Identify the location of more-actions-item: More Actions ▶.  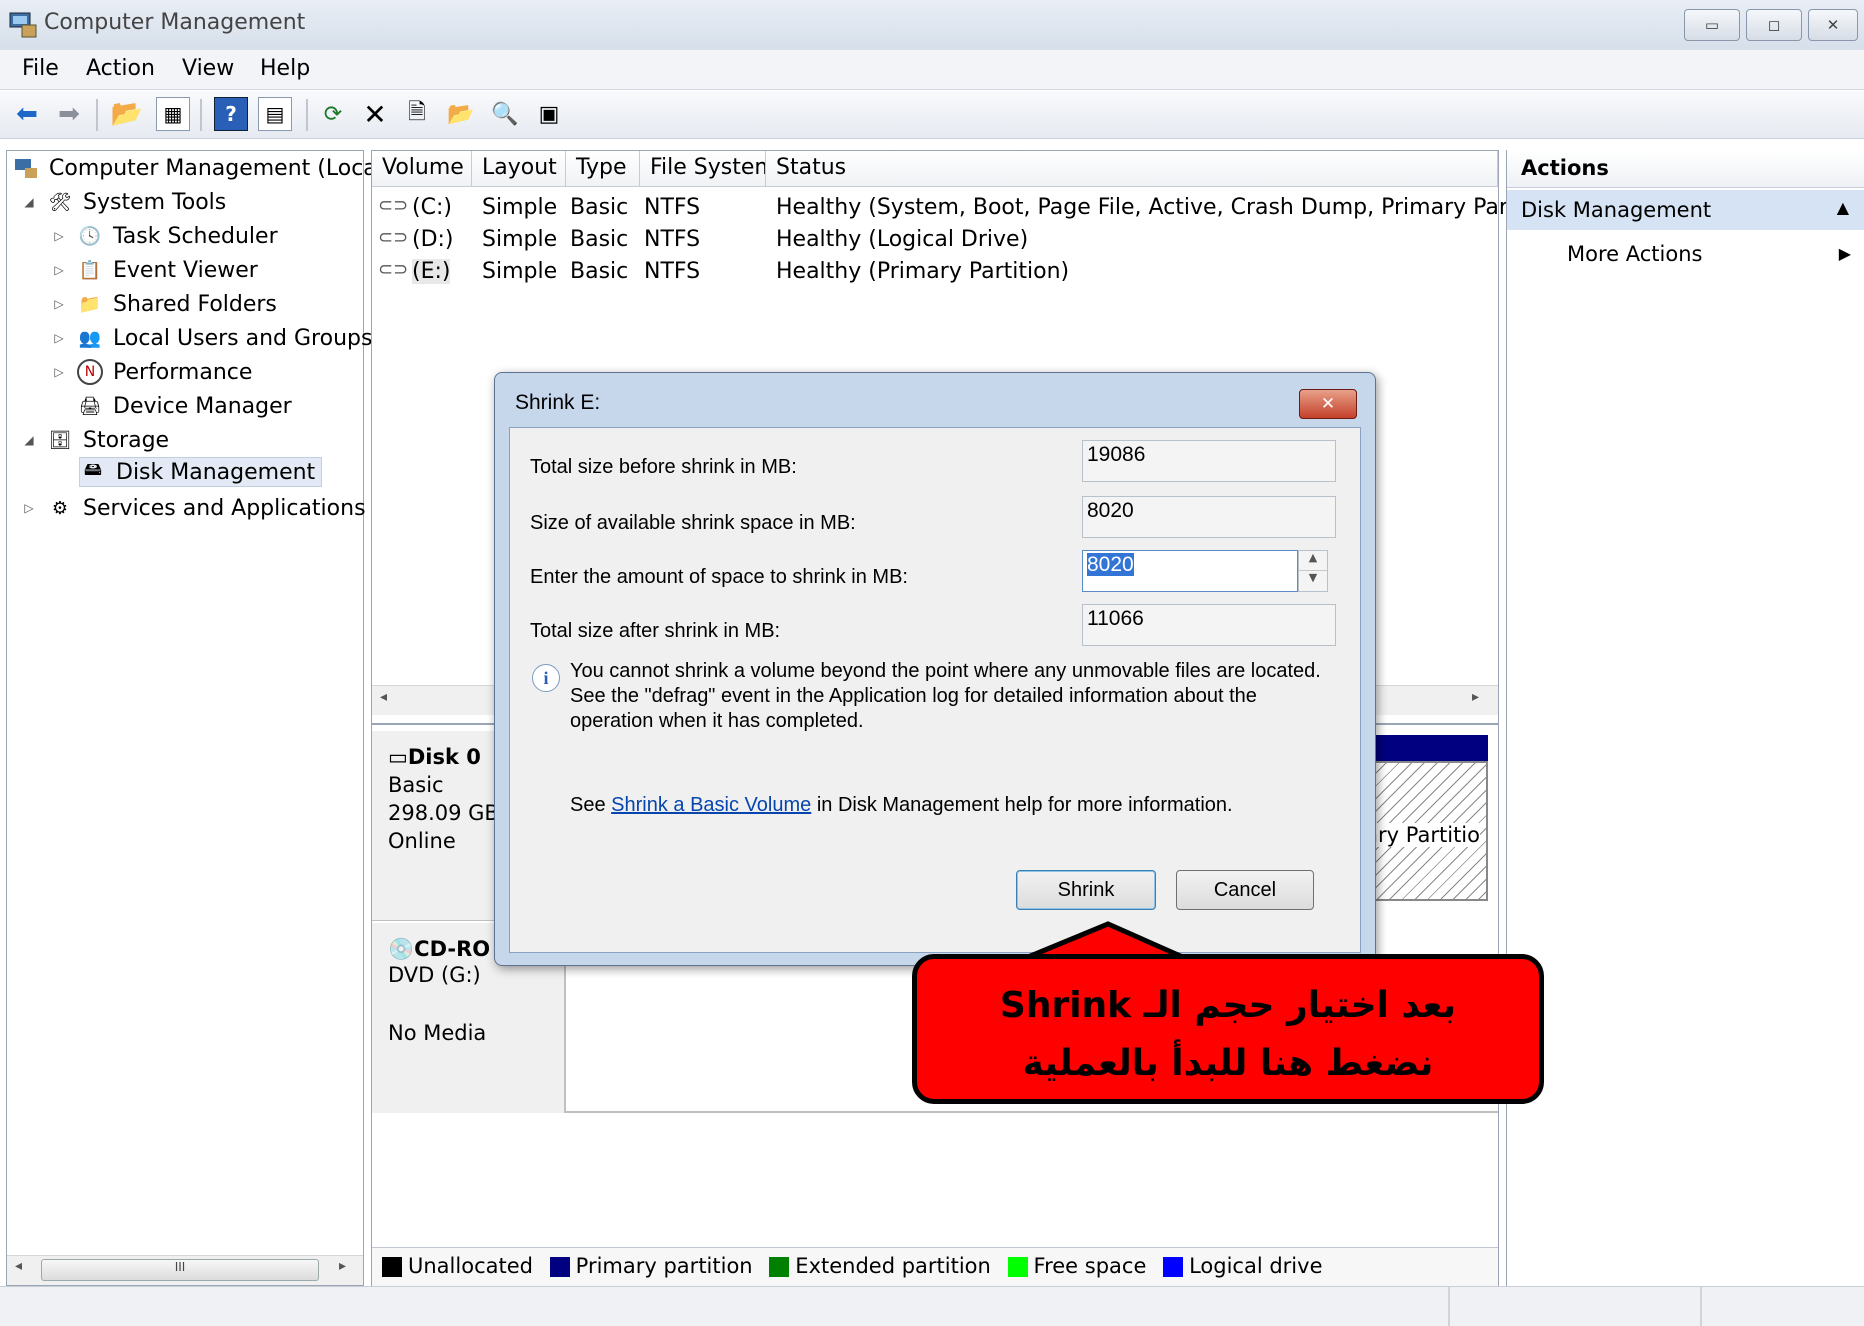
(1685, 255).